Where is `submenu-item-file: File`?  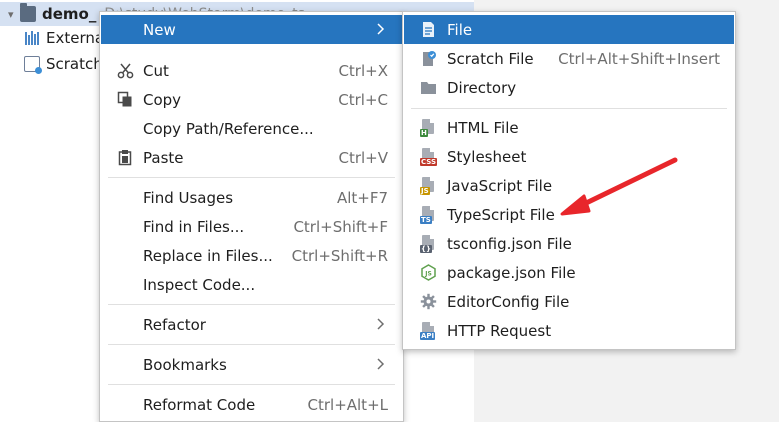 submenu-item-file: File is located at coordinates (569, 29).